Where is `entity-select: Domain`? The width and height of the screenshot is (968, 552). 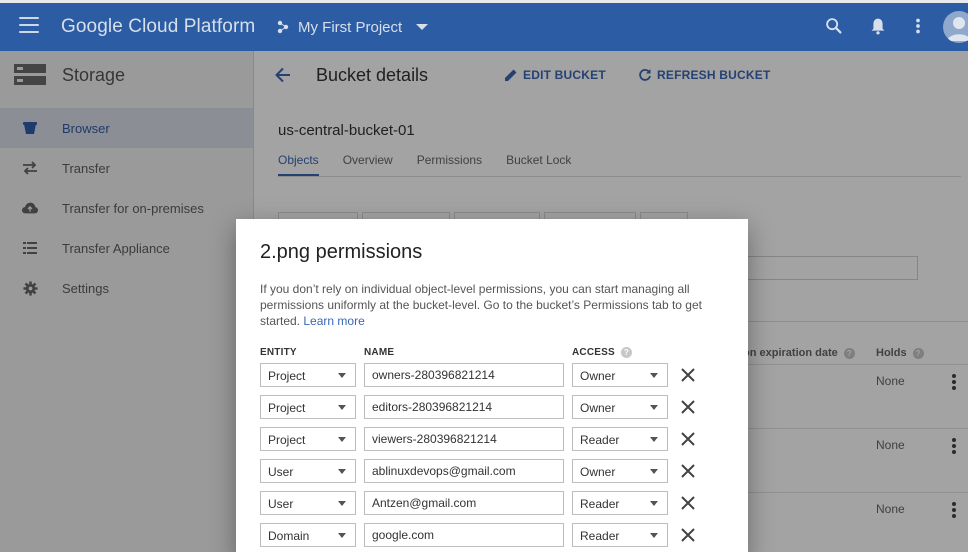
entity-select: Domain is located at coordinates (308, 535).